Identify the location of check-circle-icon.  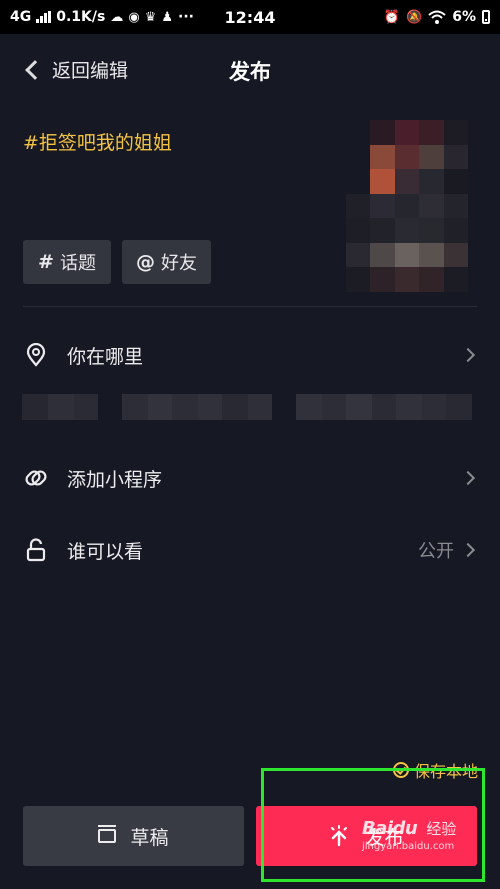
(400, 770).